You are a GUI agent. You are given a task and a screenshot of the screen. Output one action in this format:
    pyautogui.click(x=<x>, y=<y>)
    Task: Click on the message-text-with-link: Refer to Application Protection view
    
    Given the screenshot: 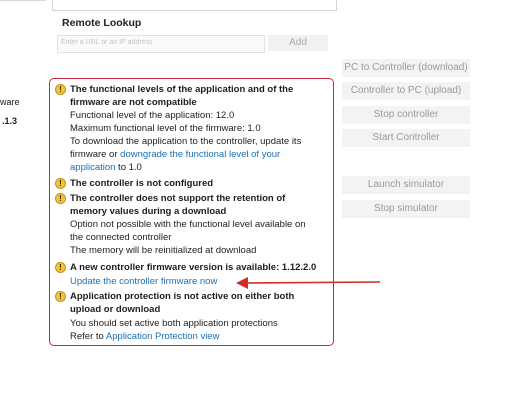 What is the action you would take?
    pyautogui.click(x=144, y=337)
    